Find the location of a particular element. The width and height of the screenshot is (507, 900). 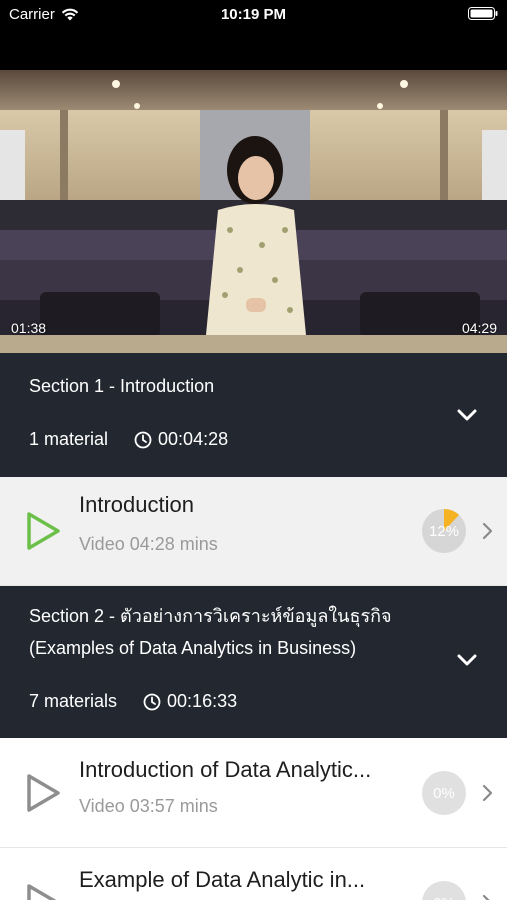

progress-ring: 12% is located at coordinates (444, 531).